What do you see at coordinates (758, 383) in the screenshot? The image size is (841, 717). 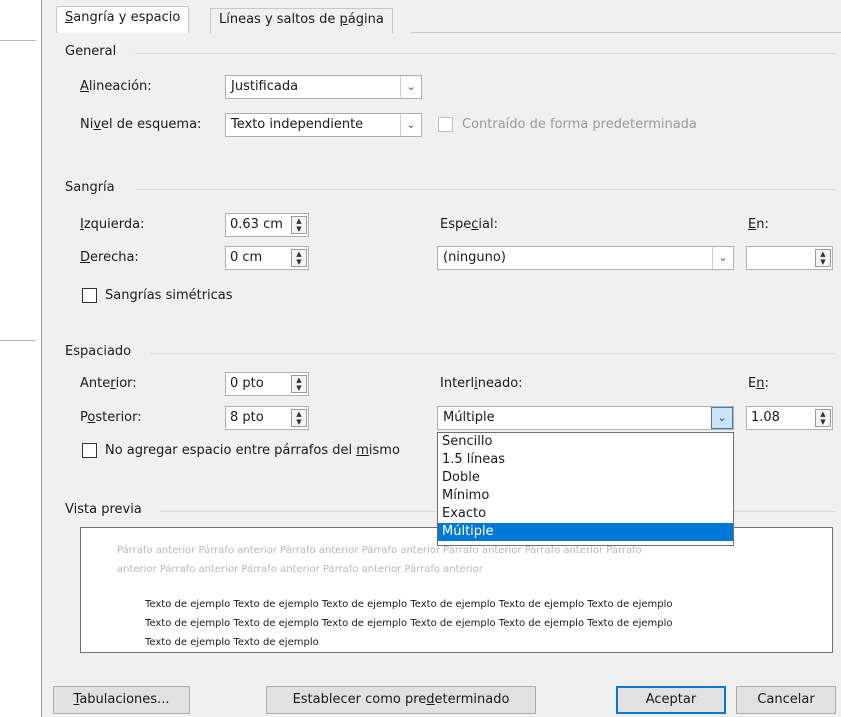 I see `line-at-label: En:` at bounding box center [758, 383].